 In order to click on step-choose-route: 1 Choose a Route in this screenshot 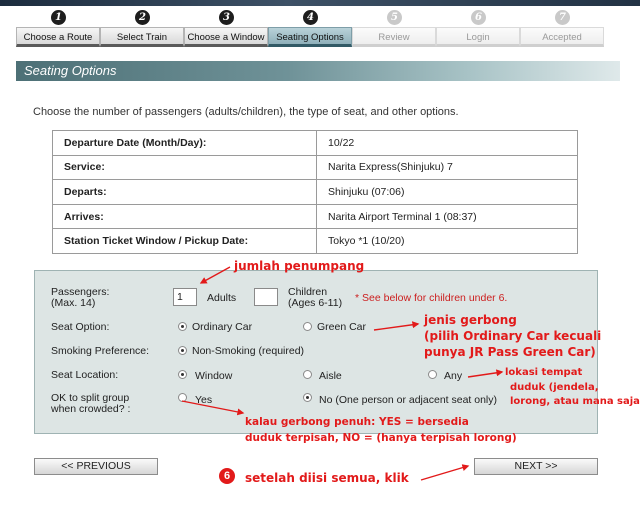, I will do `click(58, 28)`.